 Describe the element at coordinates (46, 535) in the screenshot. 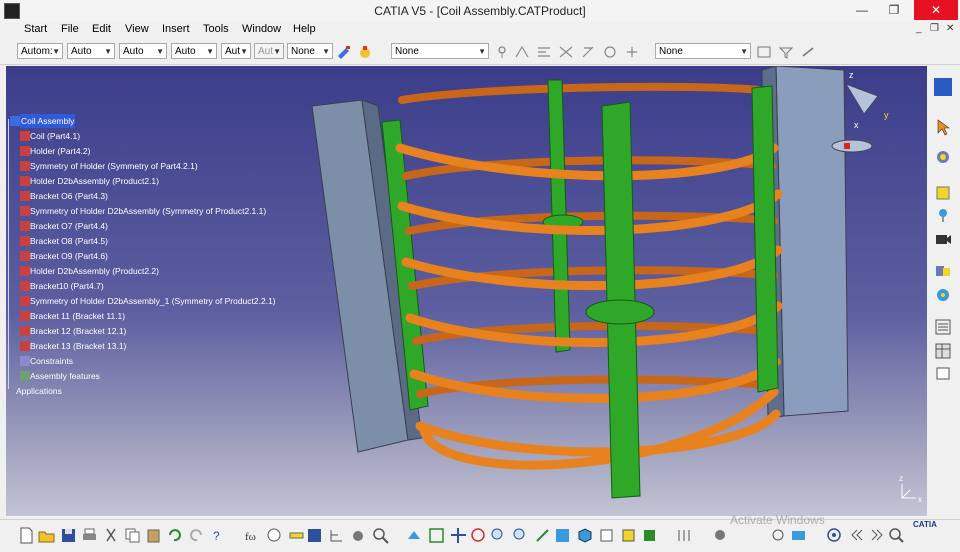

I see `open-icon` at that location.